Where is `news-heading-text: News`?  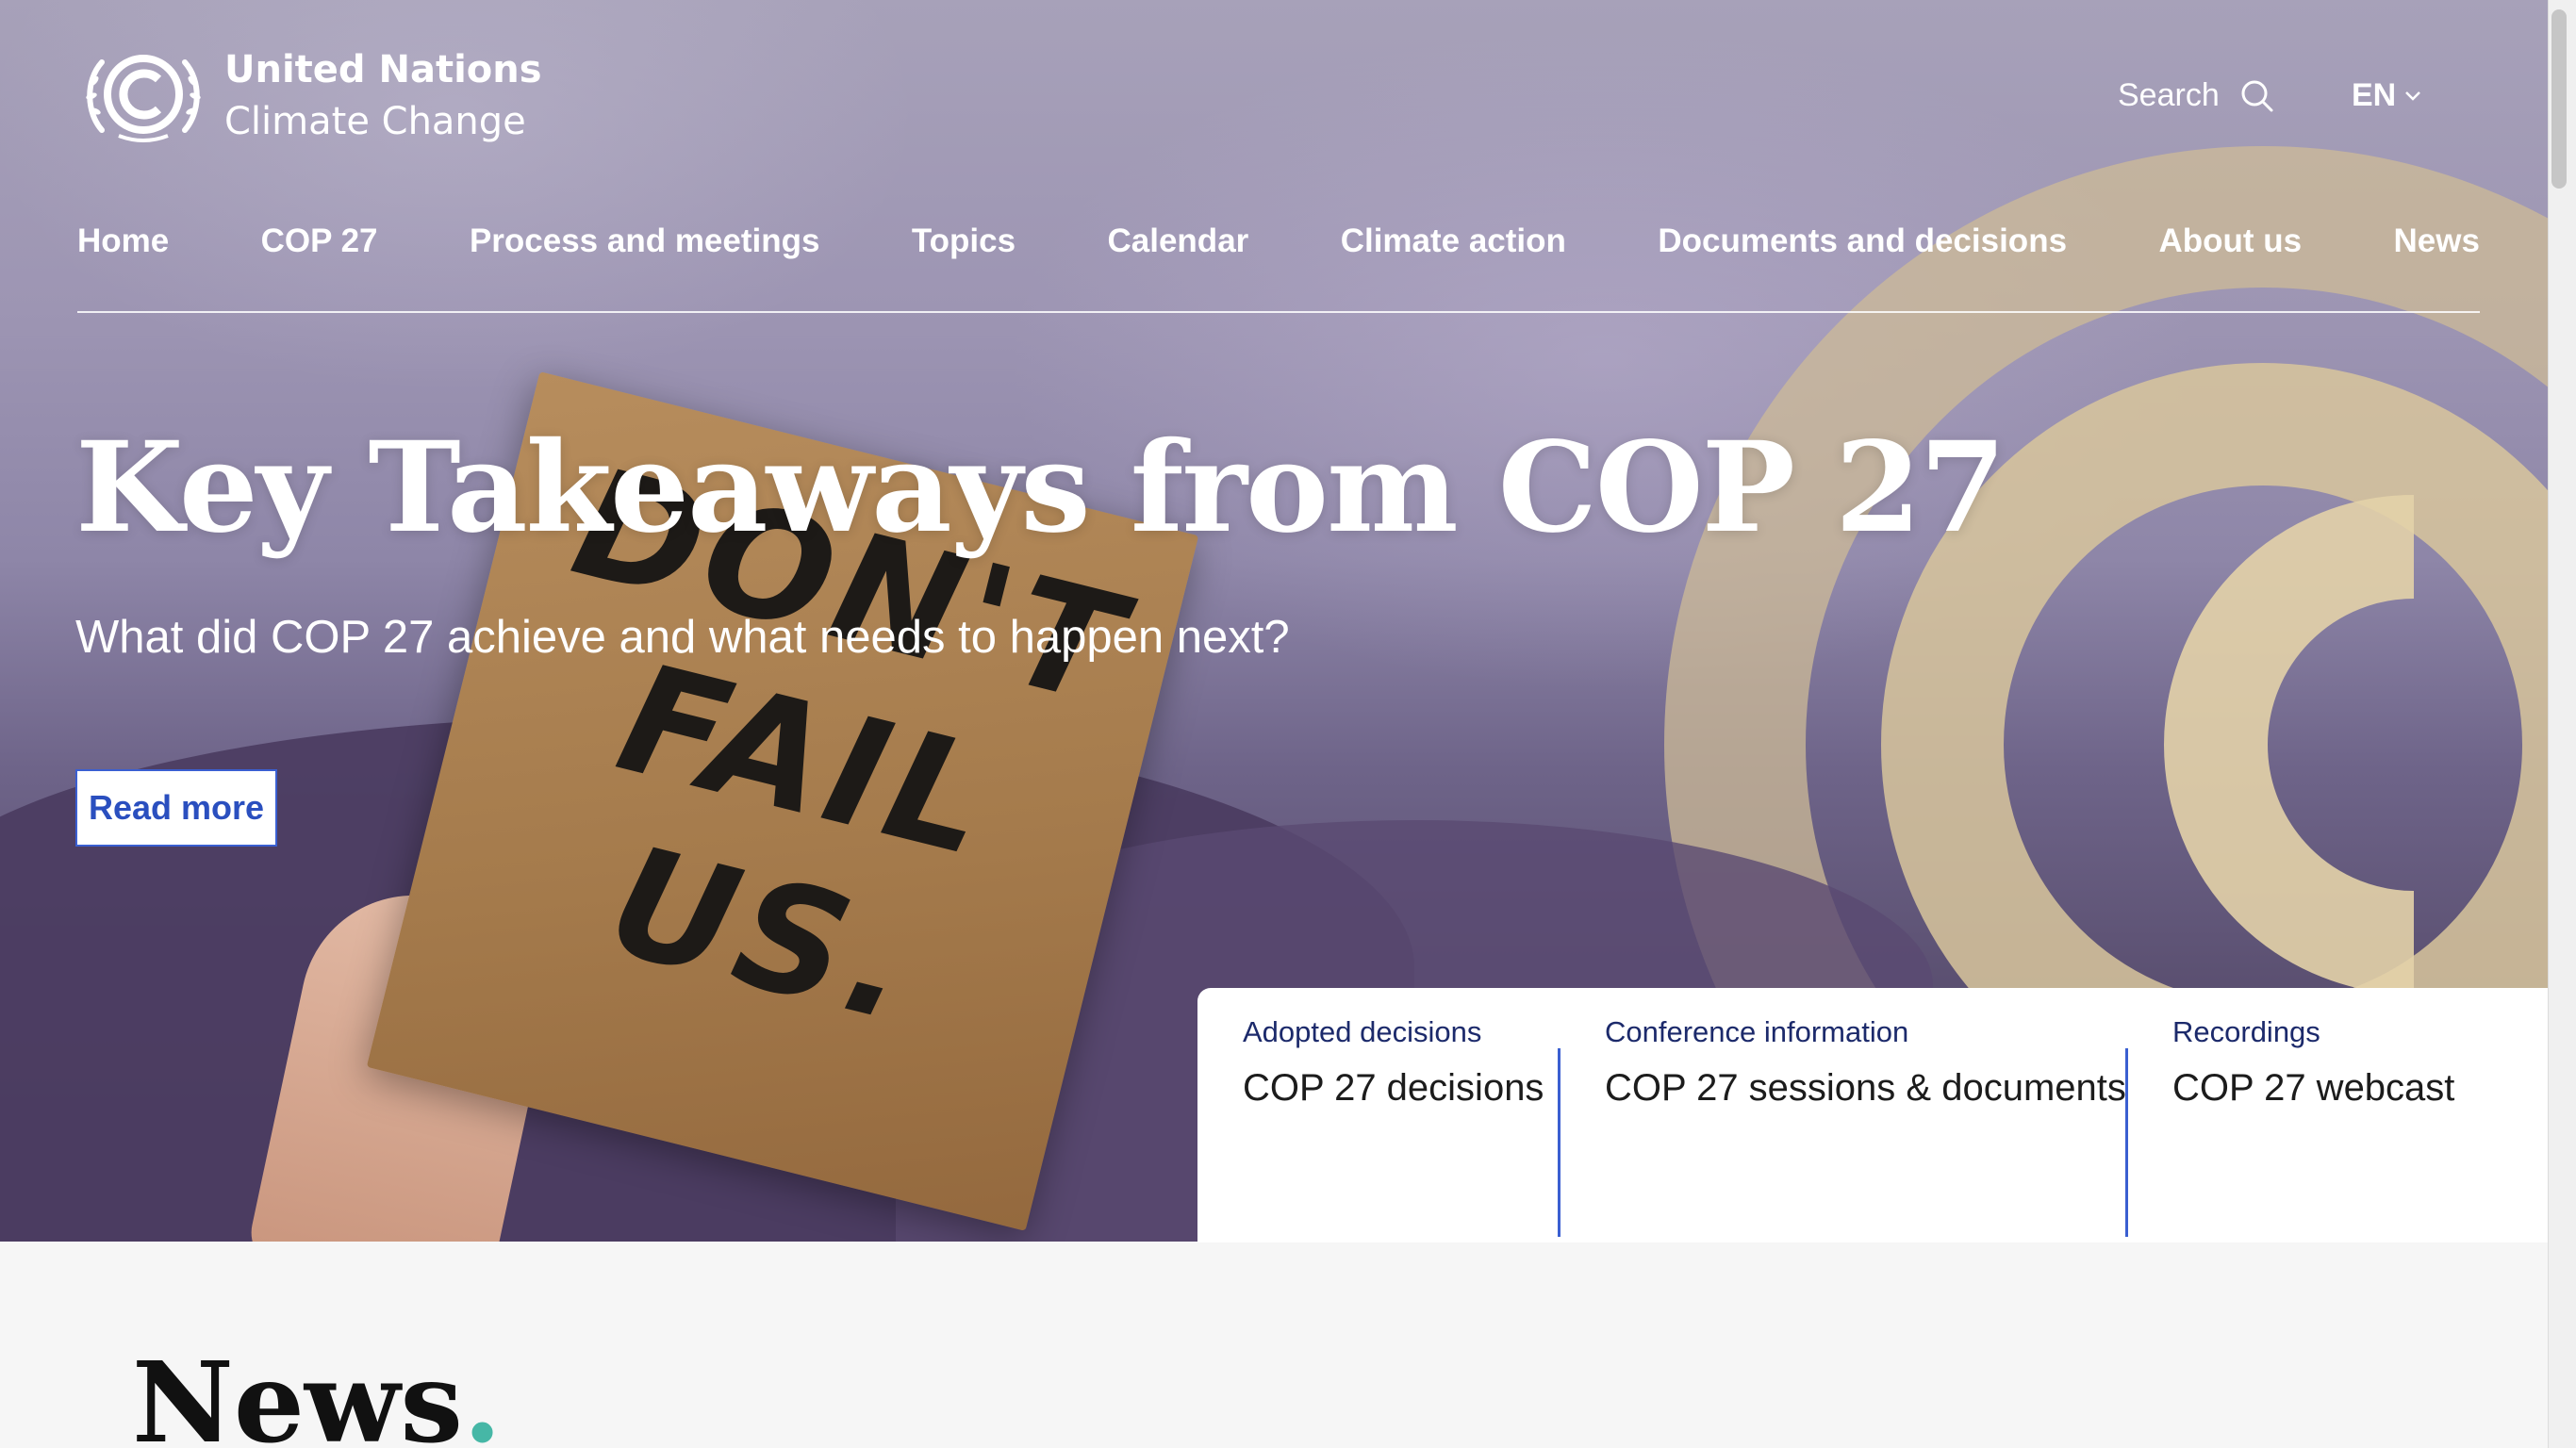
news-heading-text: News is located at coordinates (297, 1392).